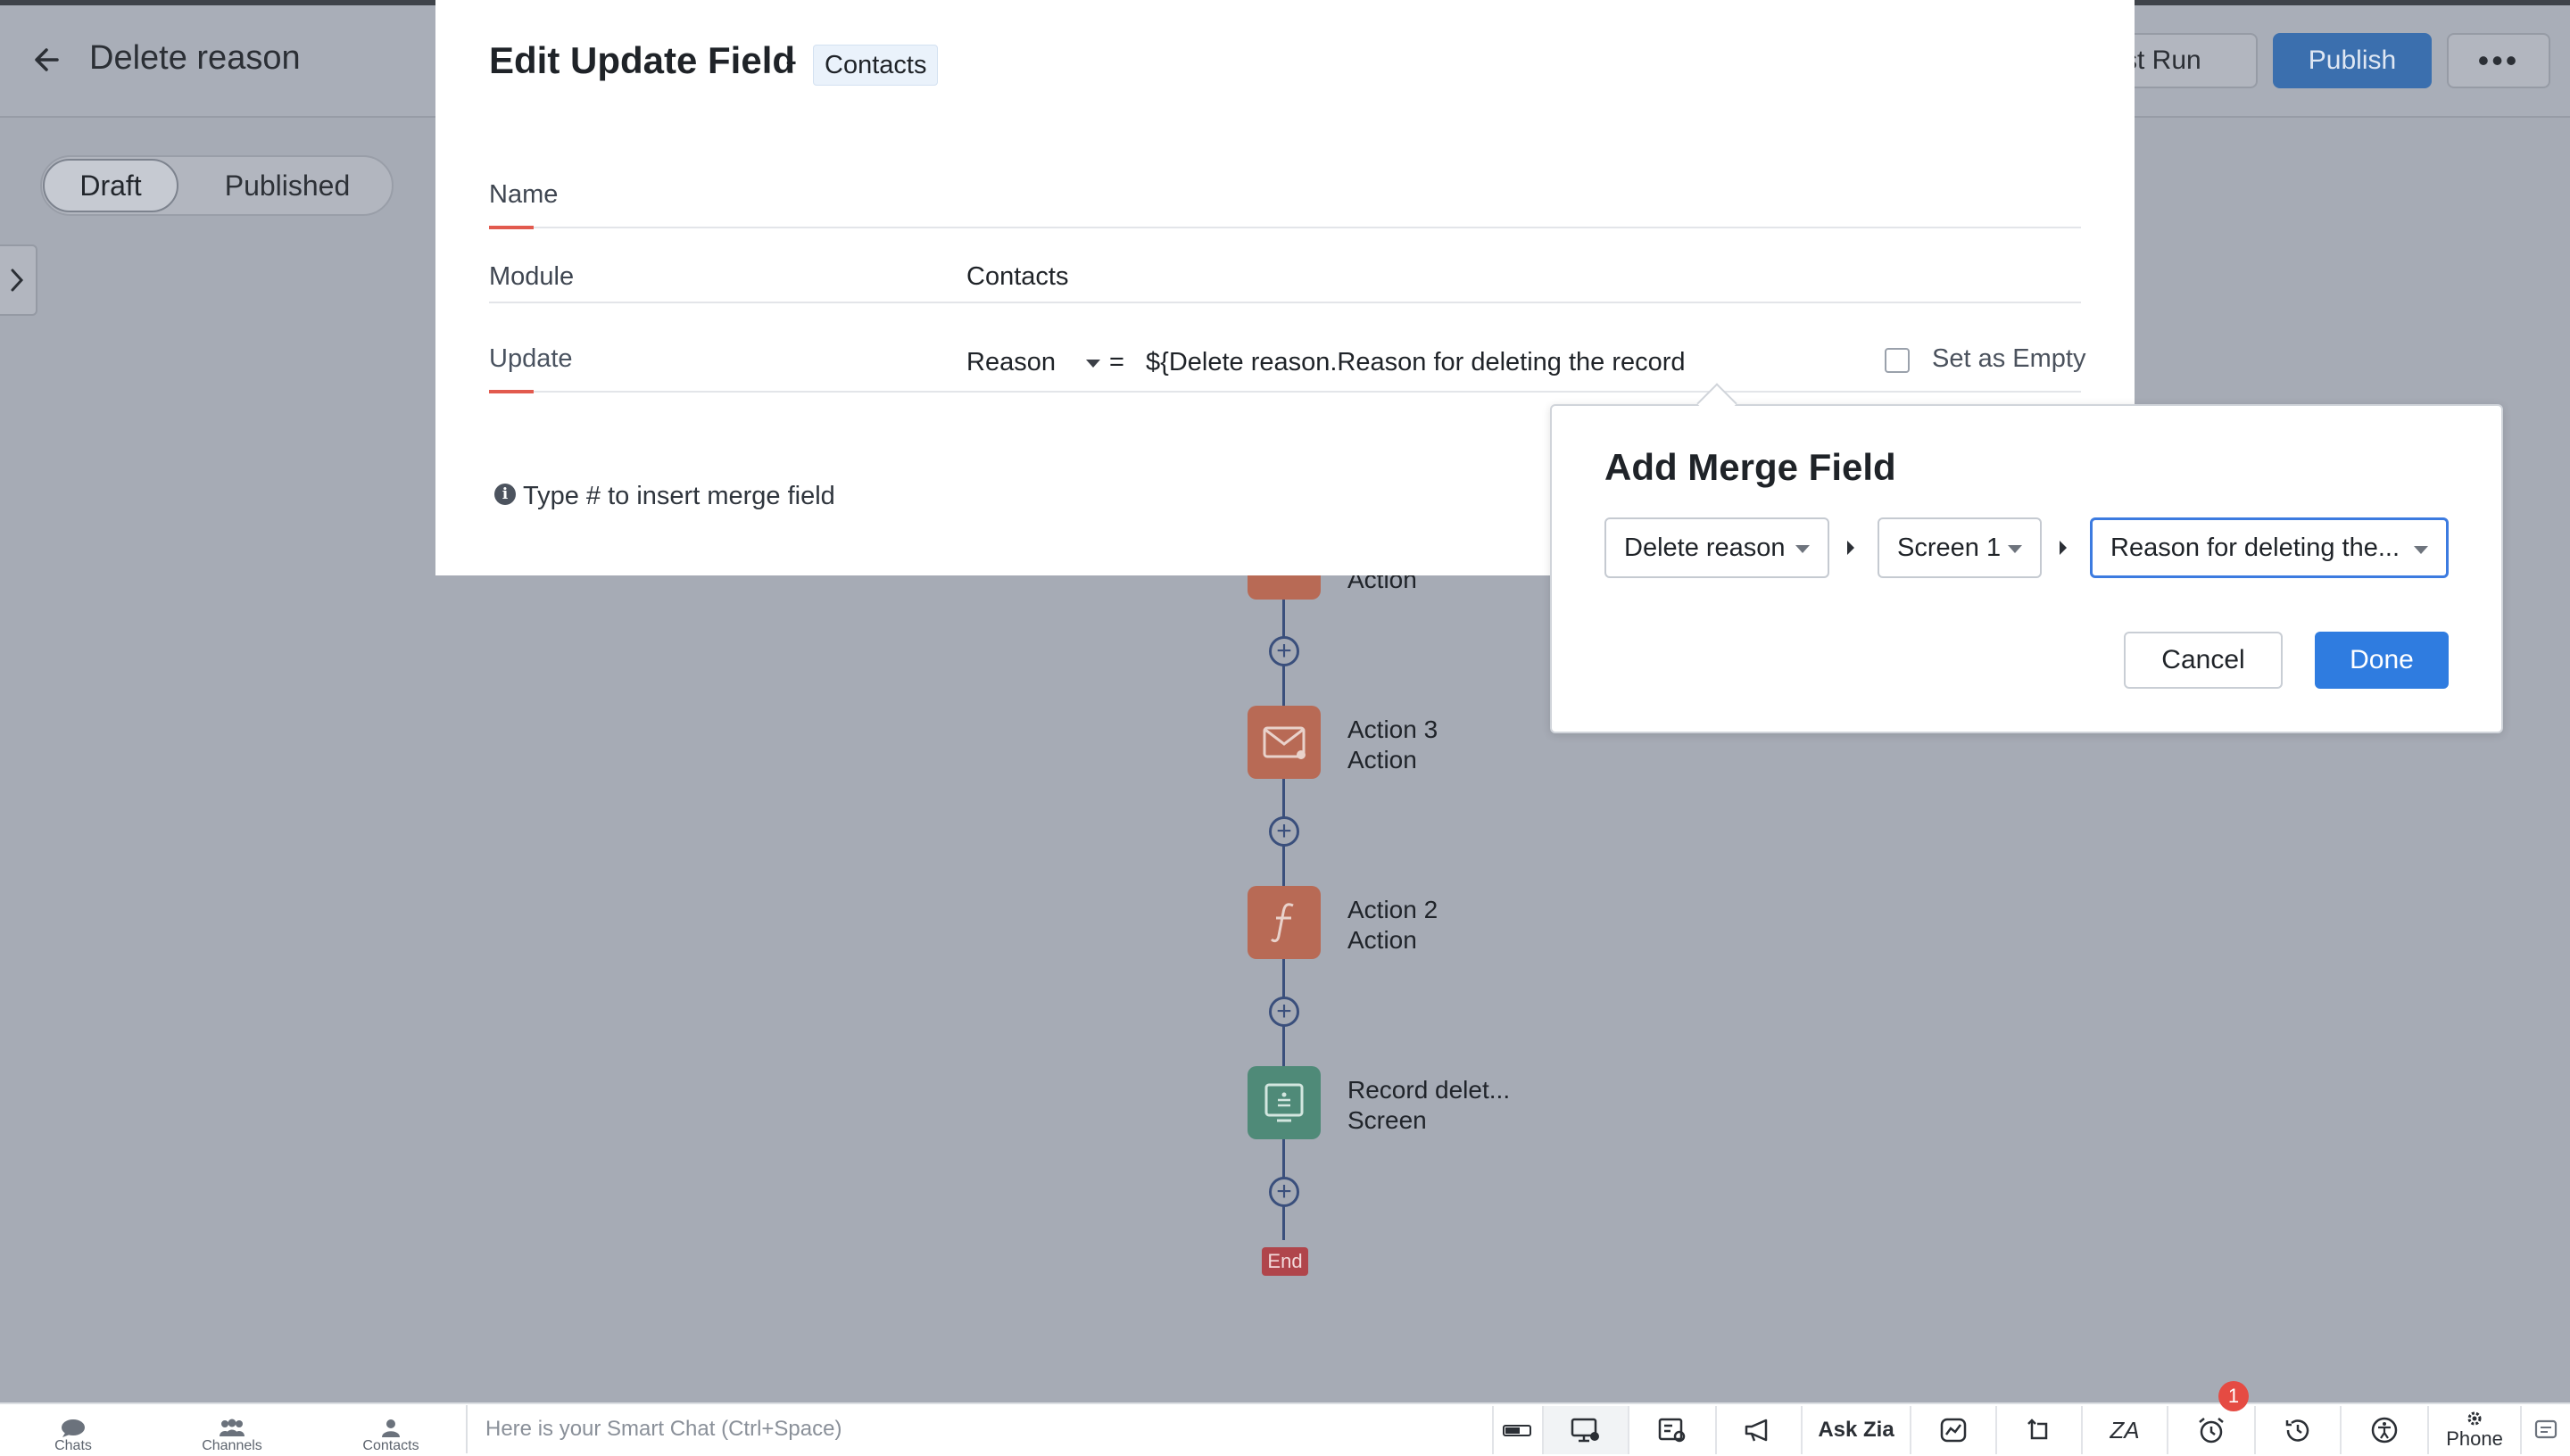  I want to click on flow-icon, so click(2038, 1430).